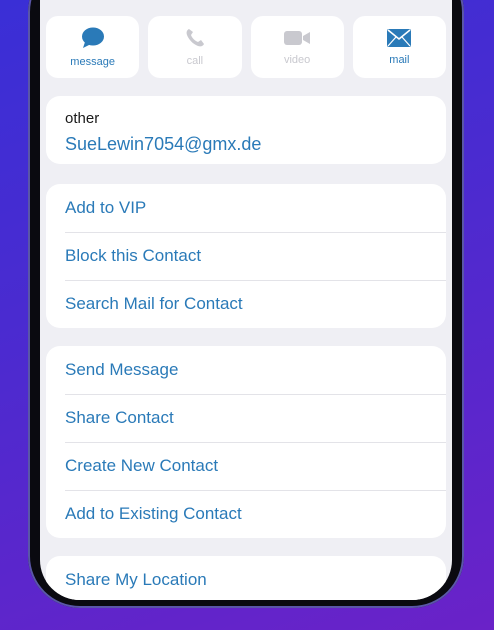 The width and height of the screenshot is (494, 630). I want to click on share-location-button: Share My Location, so click(246, 578).